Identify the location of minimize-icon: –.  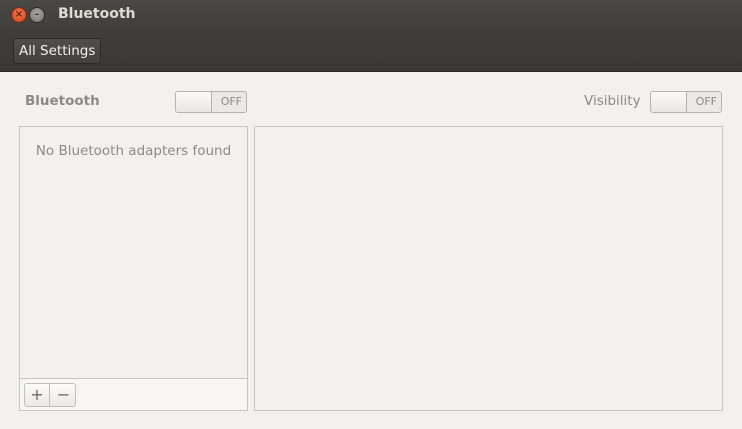
(37, 15).